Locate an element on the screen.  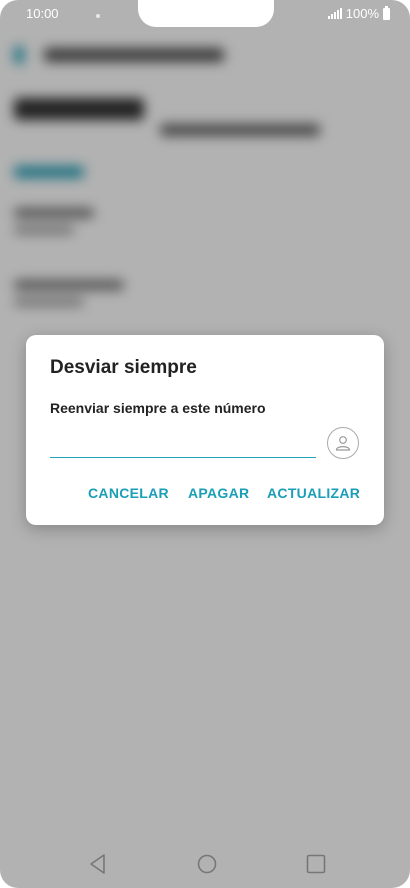
turn-off-button: APAGAR is located at coordinates (218, 493).